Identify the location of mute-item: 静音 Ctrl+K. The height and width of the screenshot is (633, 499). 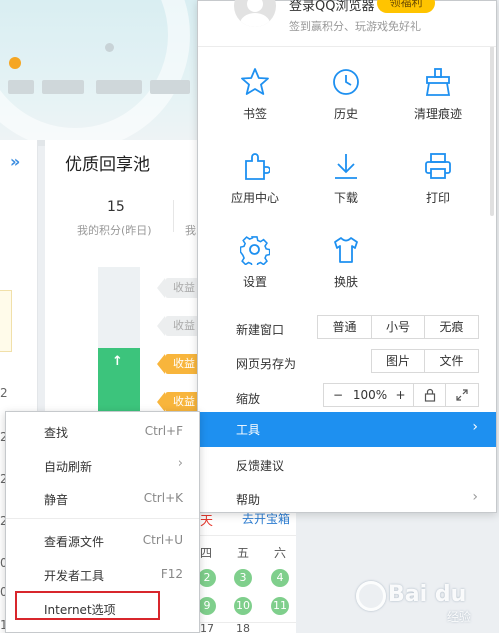
(102, 498).